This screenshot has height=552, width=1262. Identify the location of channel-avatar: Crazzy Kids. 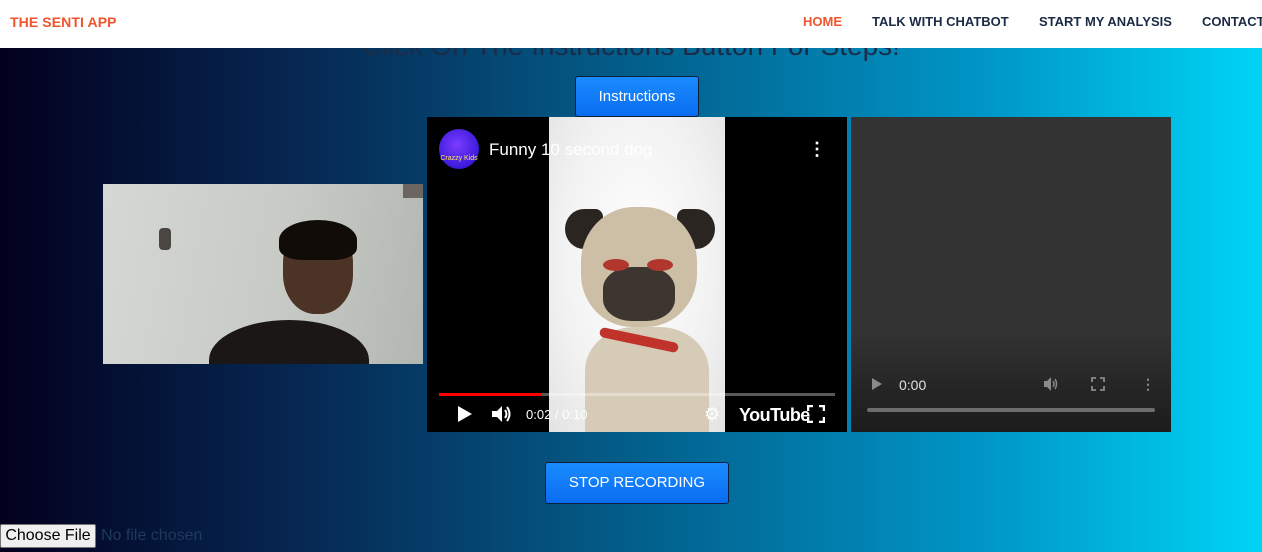
(459, 149).